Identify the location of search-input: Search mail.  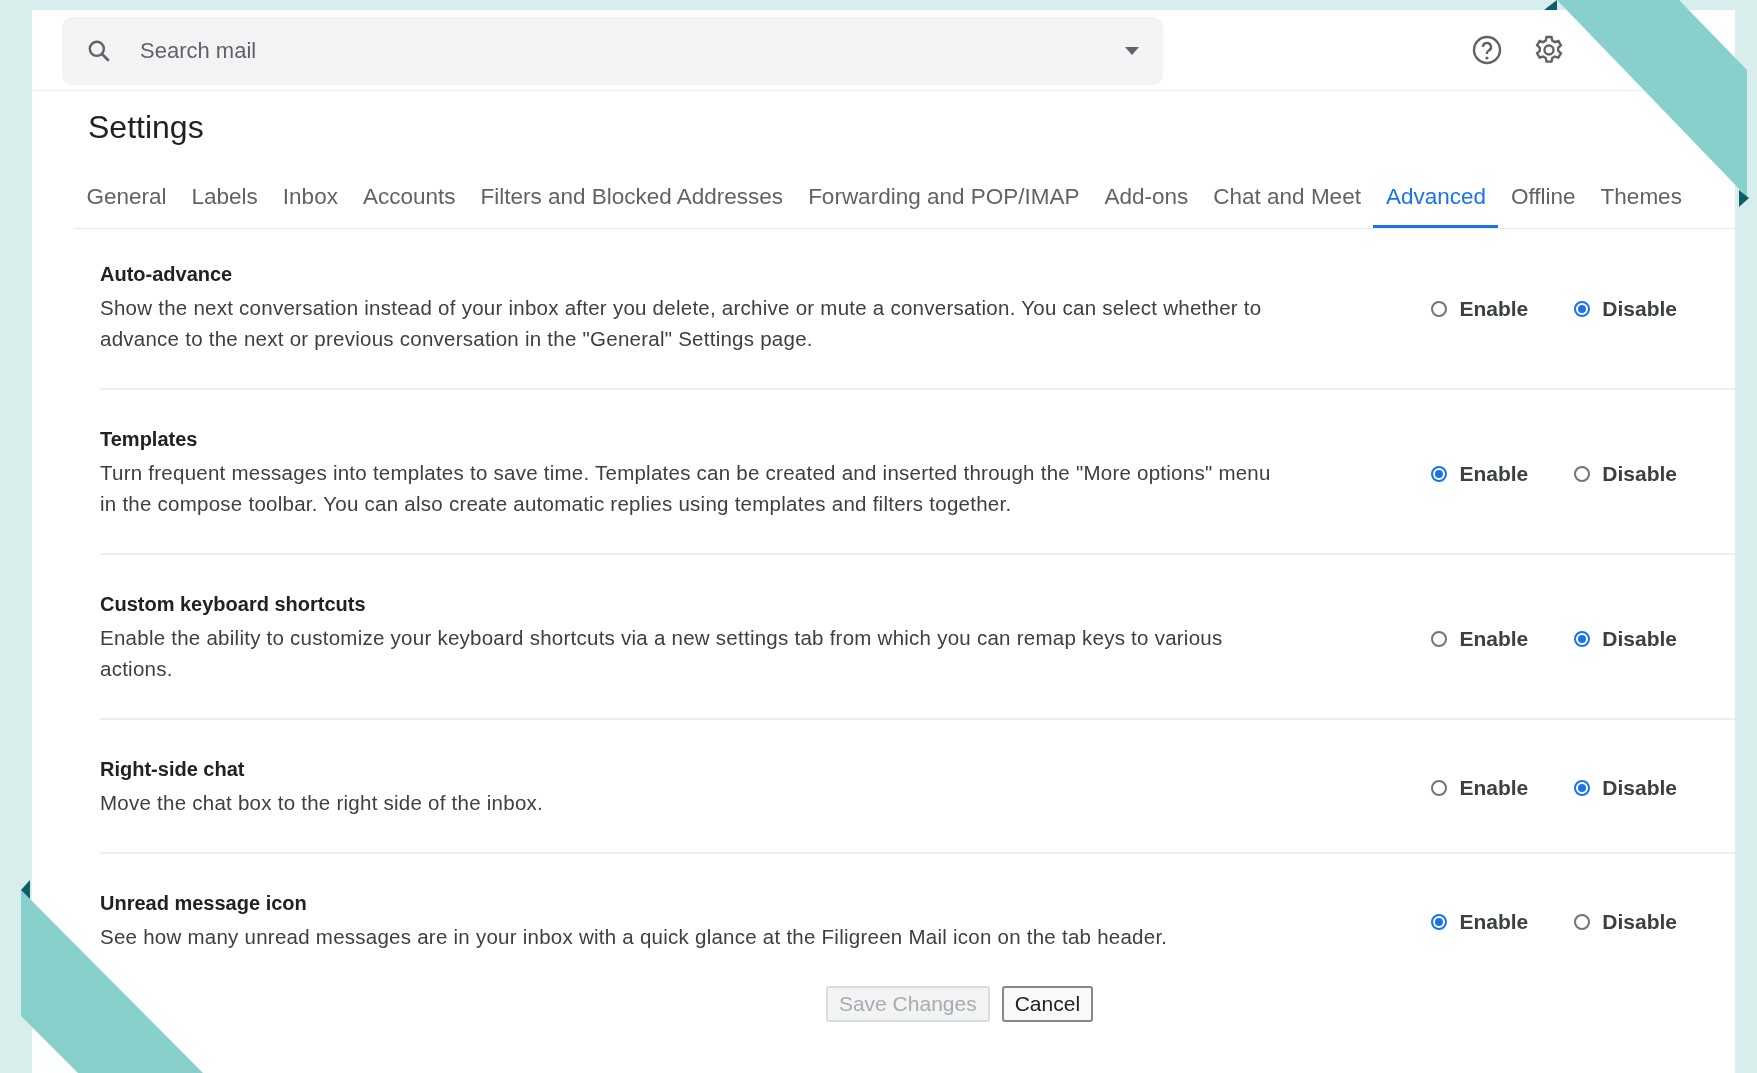
(618, 51).